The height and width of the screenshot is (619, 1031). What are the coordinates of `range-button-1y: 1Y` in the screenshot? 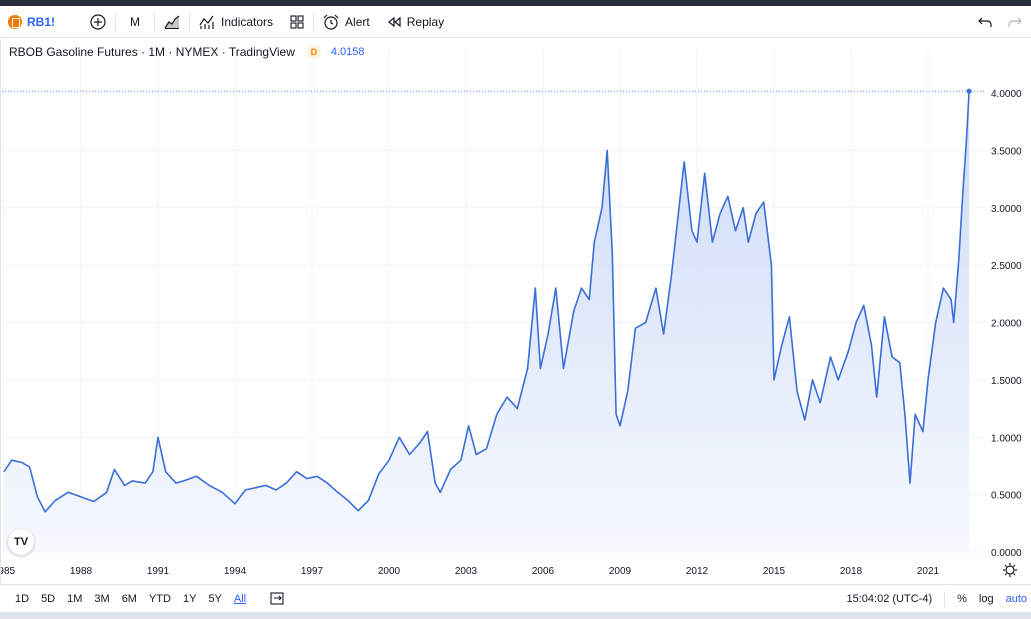 It's located at (189, 599).